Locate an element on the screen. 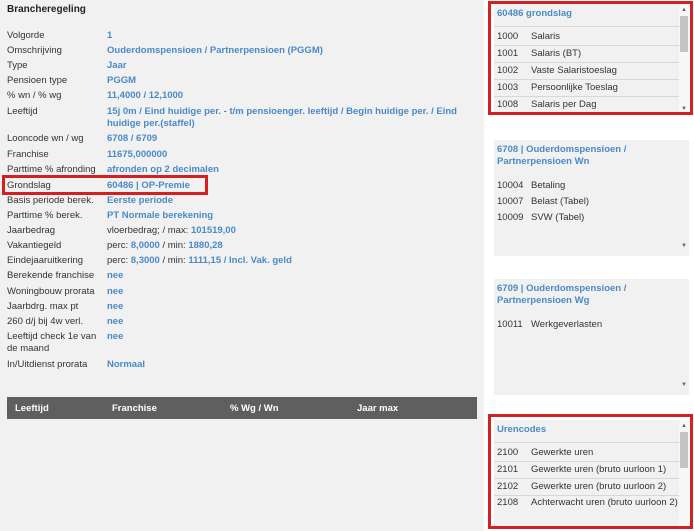 Image resolution: width=694 pixels, height=531 pixels. field-label: Volgorde is located at coordinates (26, 35).